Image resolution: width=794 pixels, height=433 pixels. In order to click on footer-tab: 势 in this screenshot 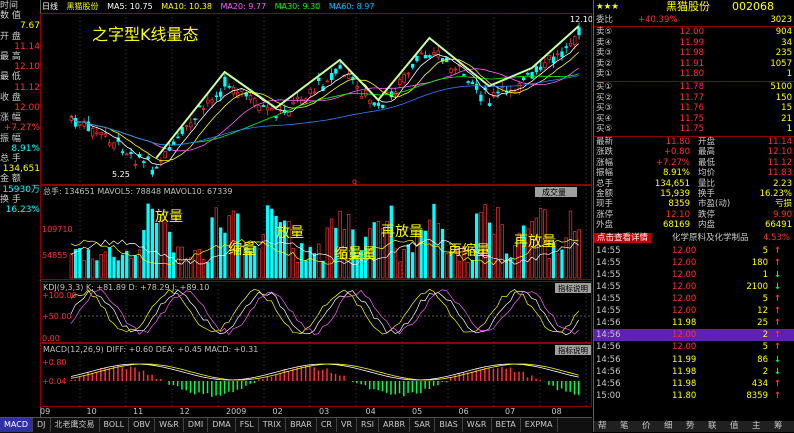, I will do `click(690, 426)`.